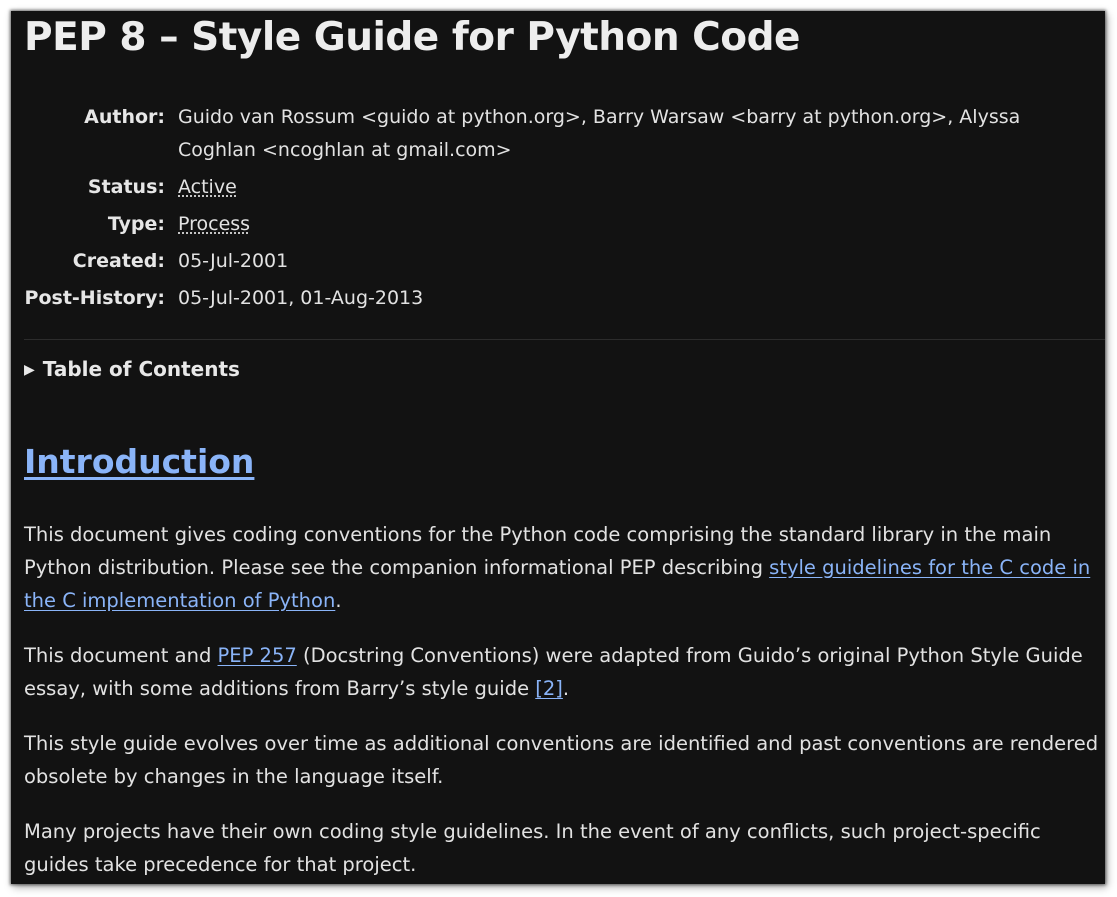  Describe the element at coordinates (121, 655) in the screenshot. I see `paragraph-text: This document and` at that location.